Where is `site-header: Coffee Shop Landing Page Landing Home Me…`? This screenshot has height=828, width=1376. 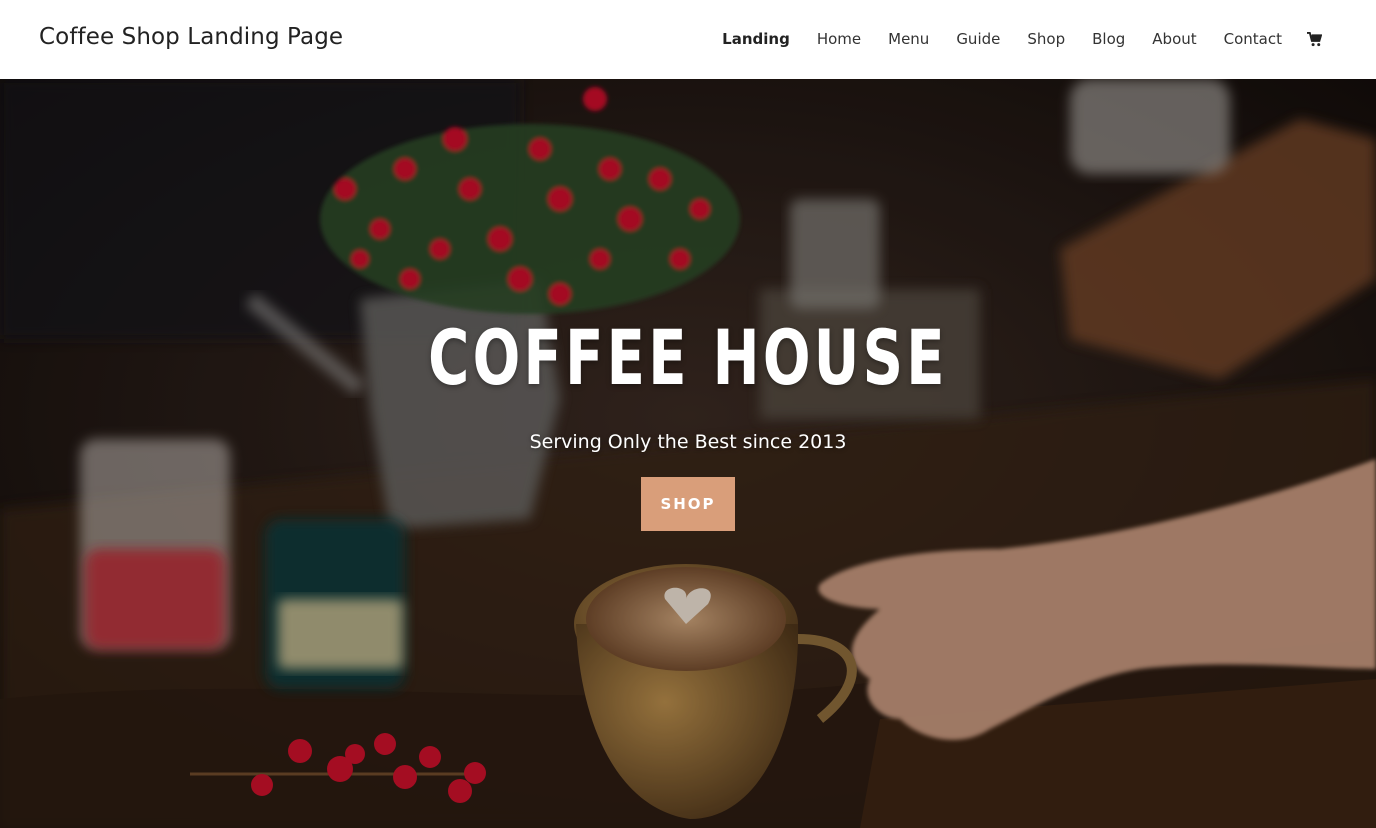
site-header: Coffee Shop Landing Page Landing Home Me… is located at coordinates (688, 39).